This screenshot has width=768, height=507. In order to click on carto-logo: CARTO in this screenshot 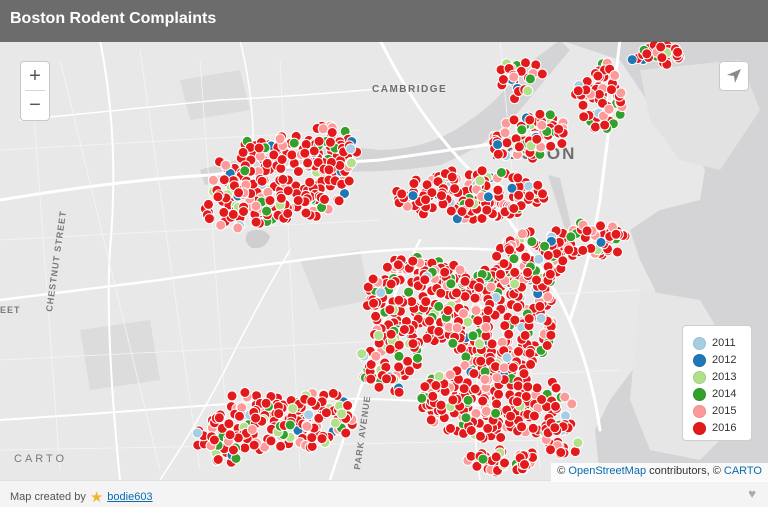, I will do `click(40, 459)`.